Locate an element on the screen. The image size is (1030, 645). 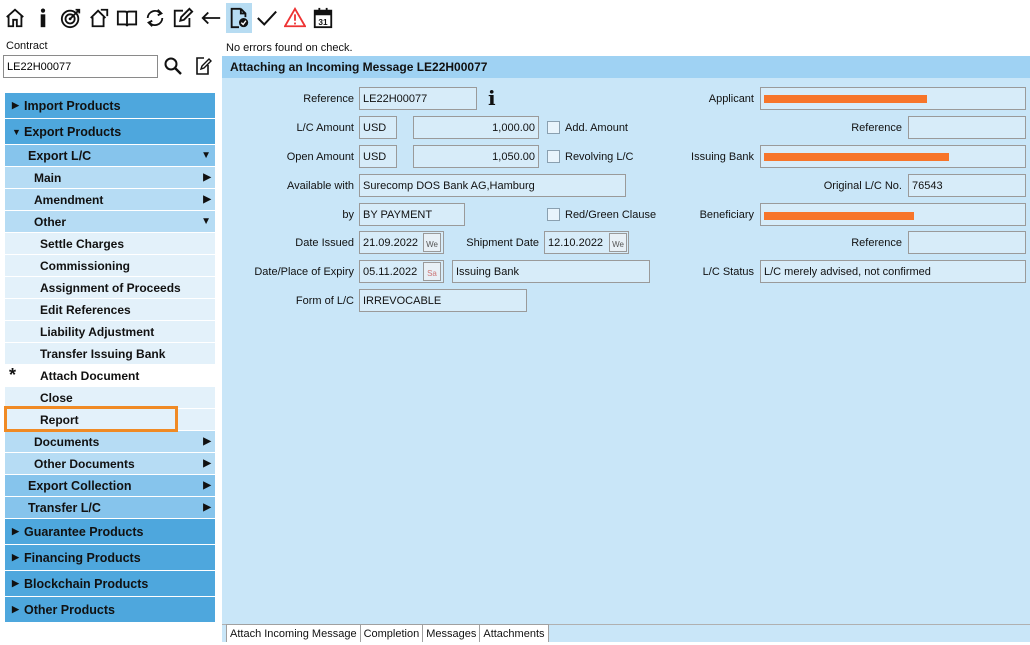
reference-field: LE22H00077 is located at coordinates (418, 98).